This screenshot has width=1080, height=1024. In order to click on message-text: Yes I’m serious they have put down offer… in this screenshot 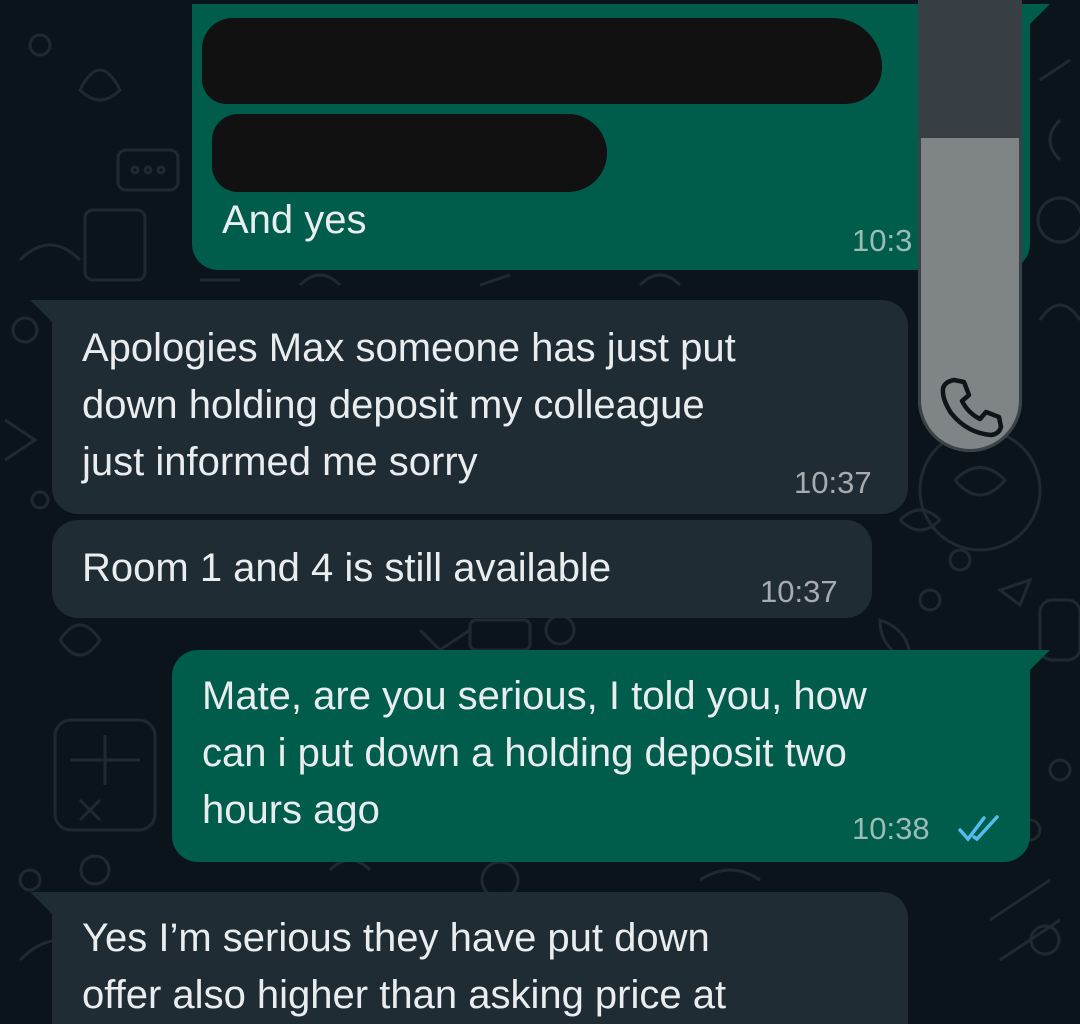, I will do `click(404, 966)`.